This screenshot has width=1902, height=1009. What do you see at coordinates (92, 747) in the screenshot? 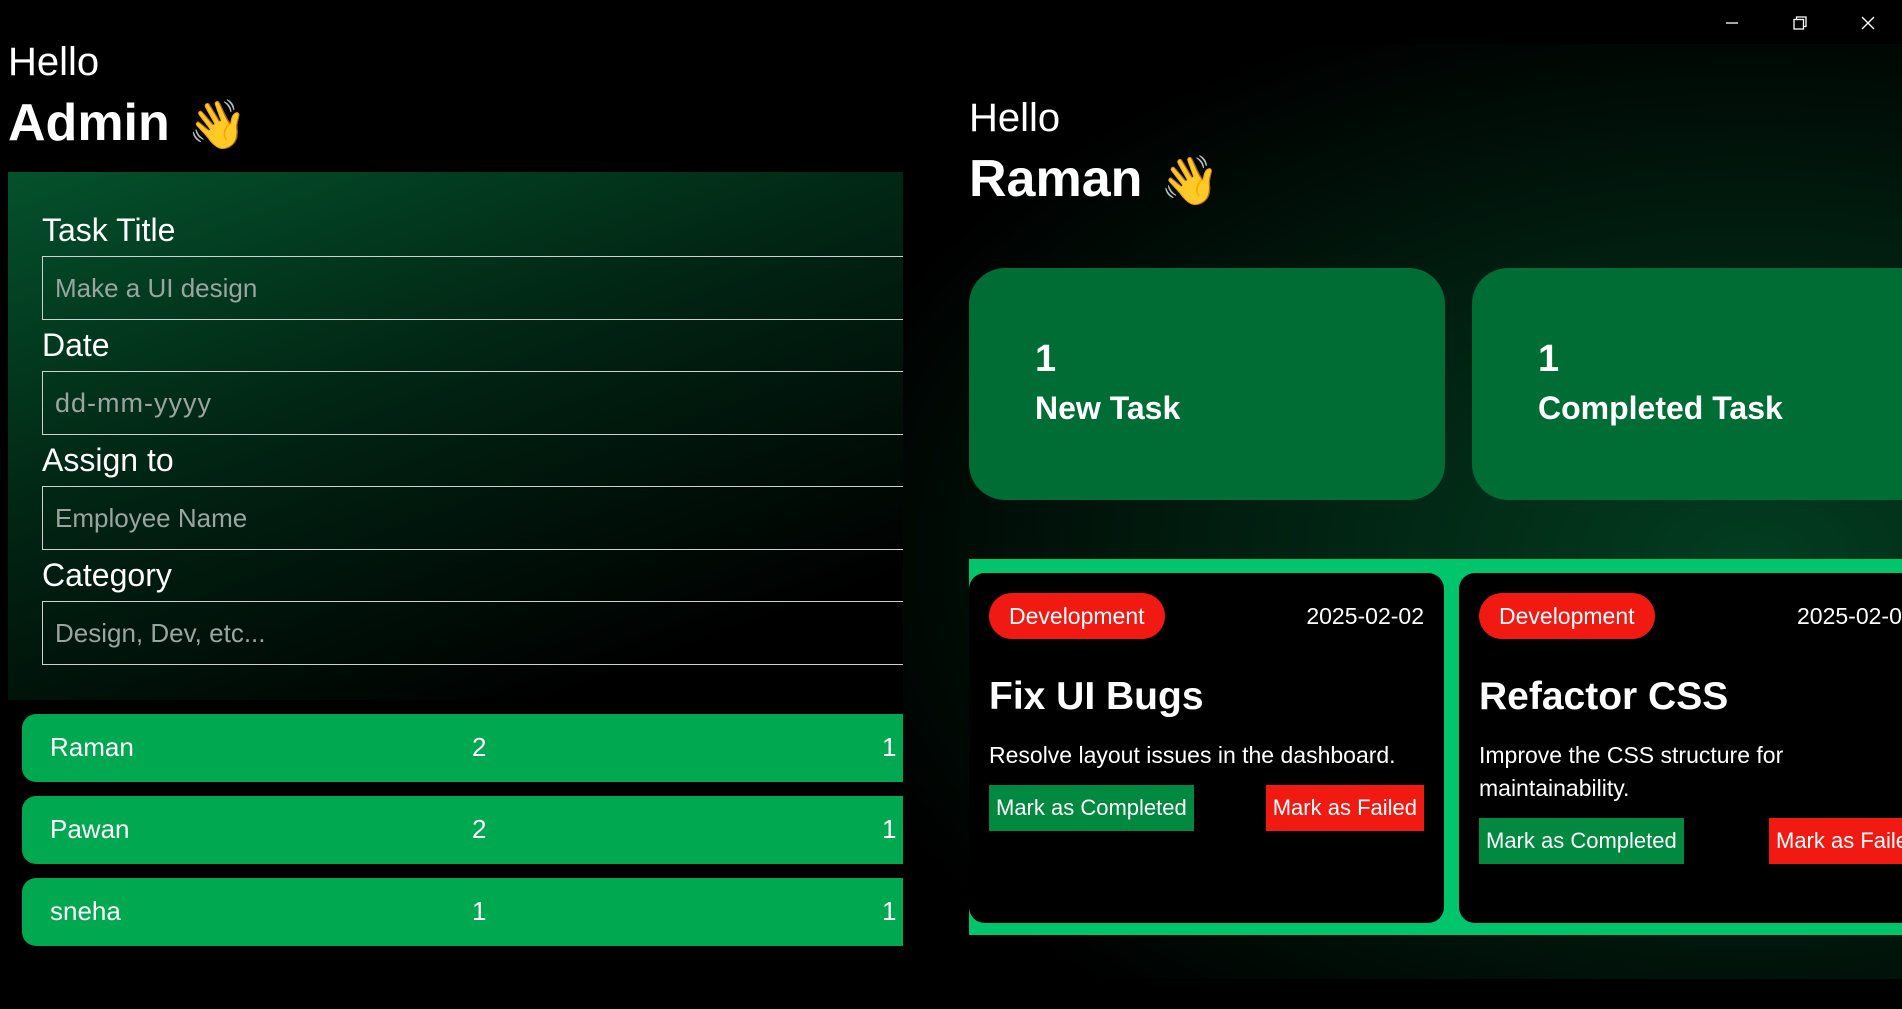
I see `employee-name: Raman` at bounding box center [92, 747].